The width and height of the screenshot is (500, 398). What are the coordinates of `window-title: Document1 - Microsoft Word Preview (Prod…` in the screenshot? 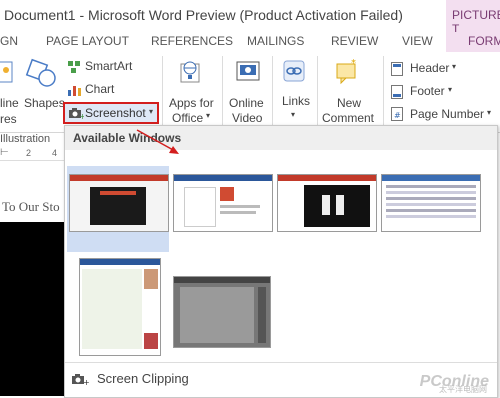 It's located at (203, 15).